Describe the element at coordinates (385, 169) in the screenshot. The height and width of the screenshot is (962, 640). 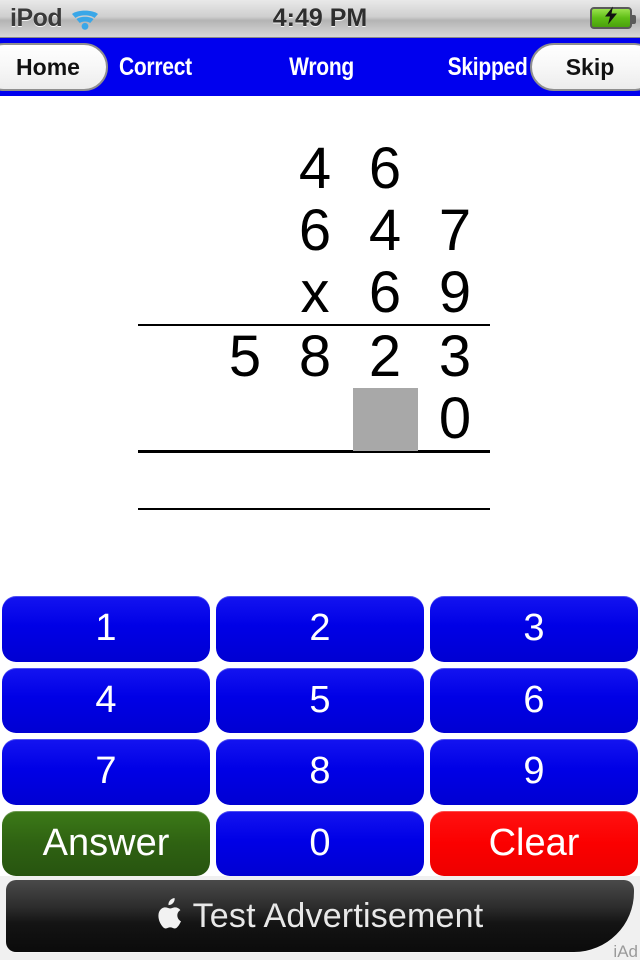
I see `carry-cell-3: 6` at that location.